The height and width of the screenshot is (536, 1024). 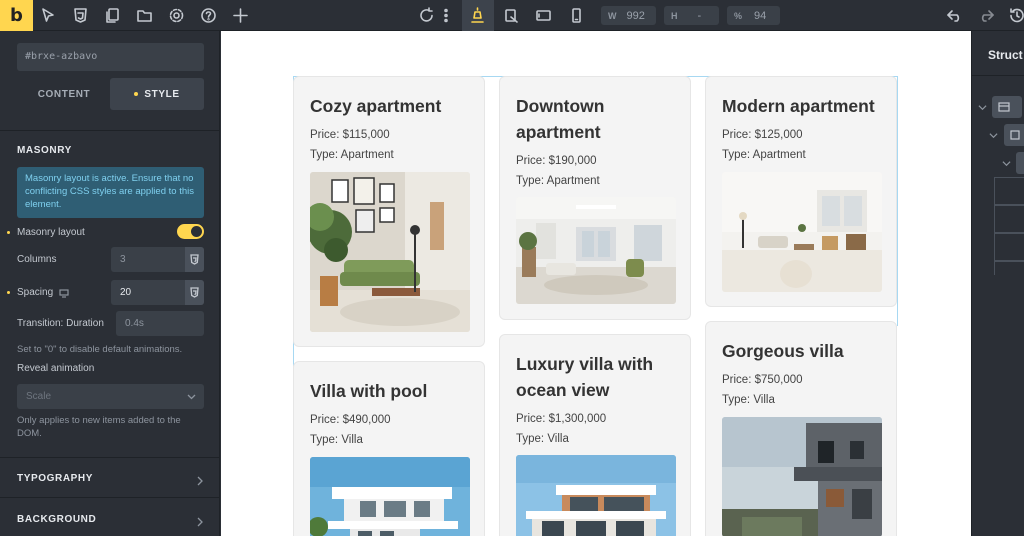 I want to click on desktop-breakpoint-icon, so click(x=477, y=15).